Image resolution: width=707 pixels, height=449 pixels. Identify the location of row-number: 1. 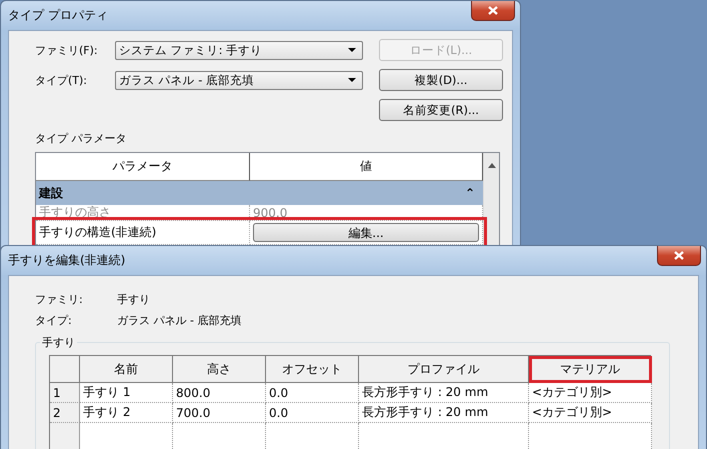
(65, 393).